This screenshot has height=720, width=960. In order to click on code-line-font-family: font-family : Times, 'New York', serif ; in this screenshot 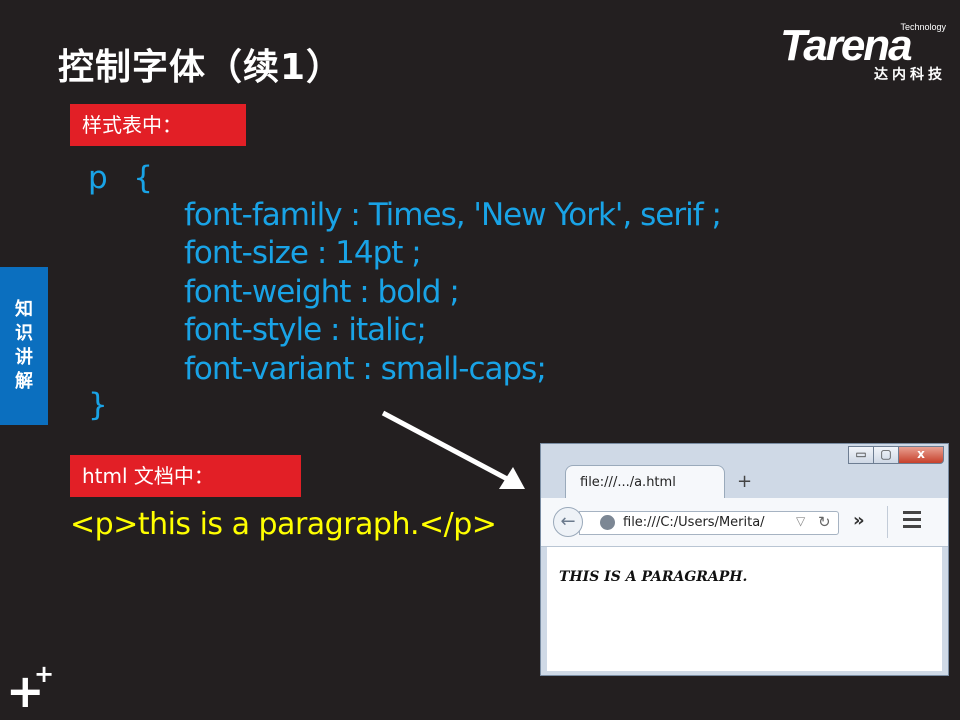, I will do `click(453, 215)`.